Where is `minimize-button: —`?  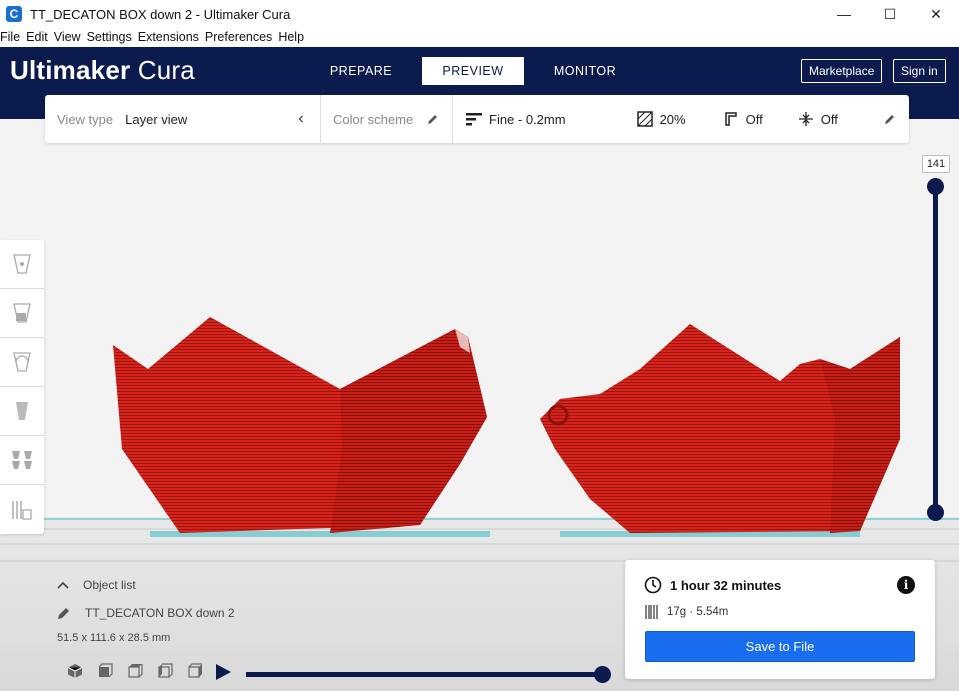
minimize-button: — is located at coordinates (844, 14).